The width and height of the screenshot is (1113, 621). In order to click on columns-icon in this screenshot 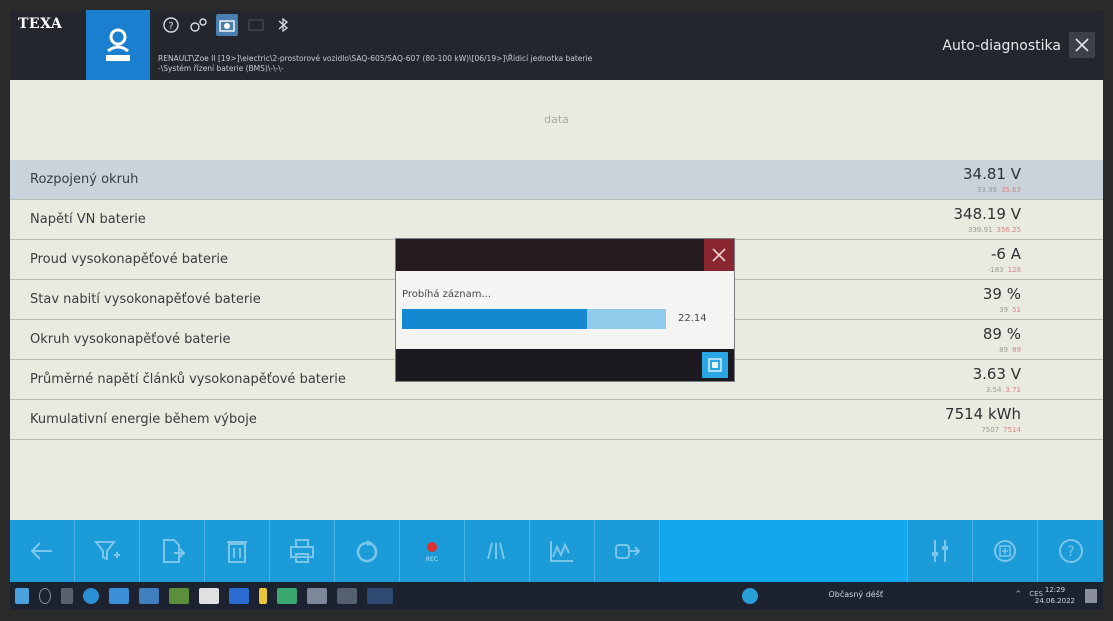, I will do `click(496, 551)`.